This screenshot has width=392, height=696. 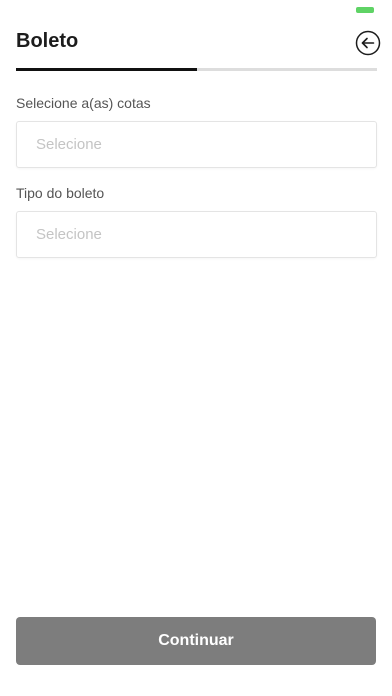 What do you see at coordinates (69, 234) in the screenshot?
I see `tipo-boleto-select-placeholder: Selecione` at bounding box center [69, 234].